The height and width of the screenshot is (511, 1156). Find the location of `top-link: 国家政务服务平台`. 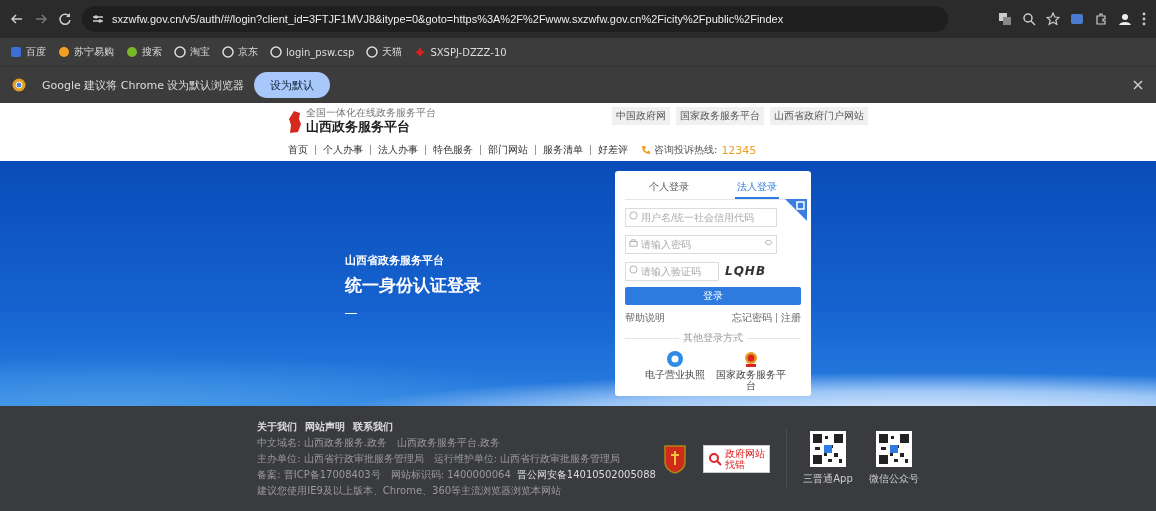

top-link: 国家政务服务平台 is located at coordinates (720, 116).